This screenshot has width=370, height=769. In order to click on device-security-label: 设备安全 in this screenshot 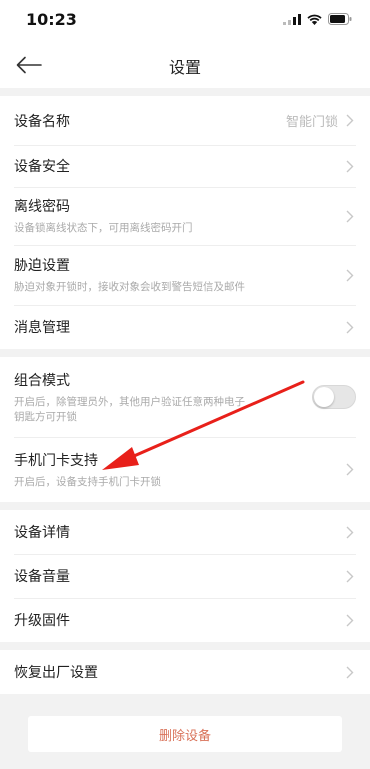, I will do `click(42, 167)`.